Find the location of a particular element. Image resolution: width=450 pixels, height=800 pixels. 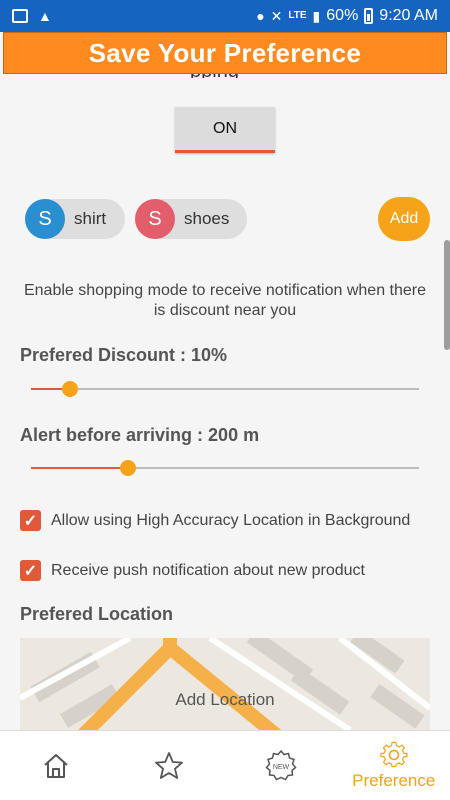

mute-icon: ✕ is located at coordinates (276, 15).